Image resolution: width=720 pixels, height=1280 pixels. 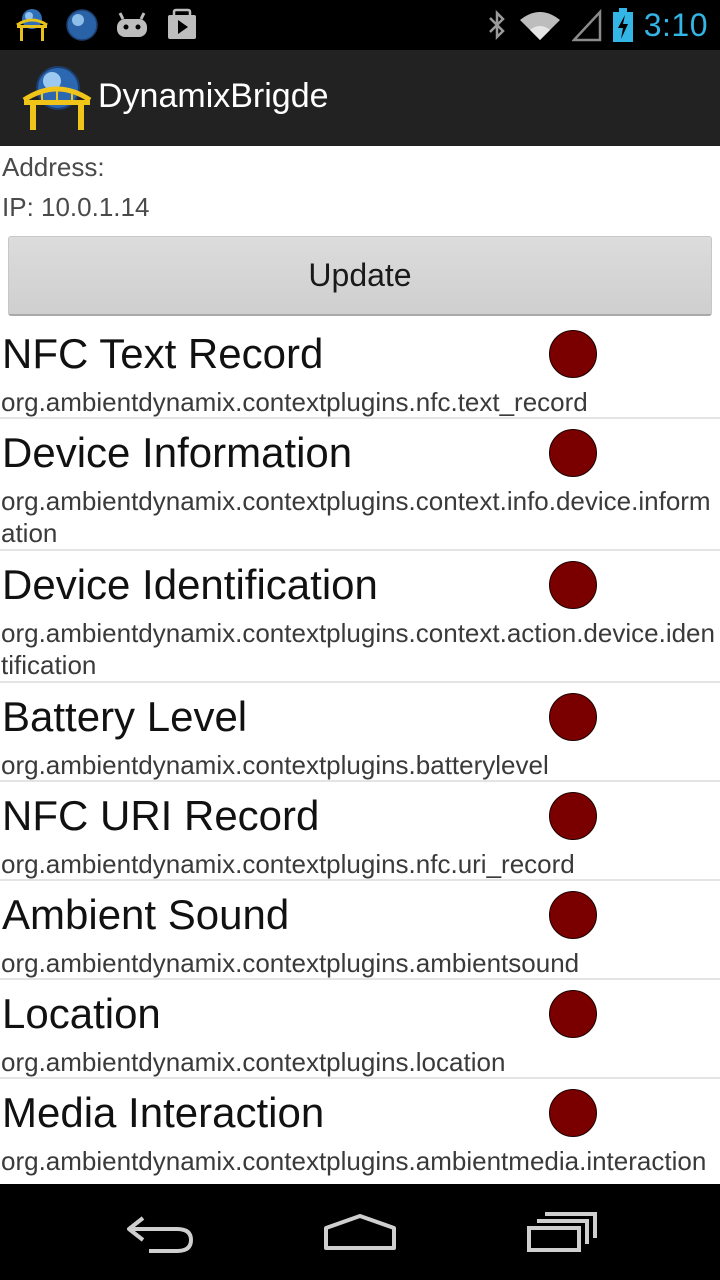 I want to click on navigation-bar, so click(x=360, y=1232).